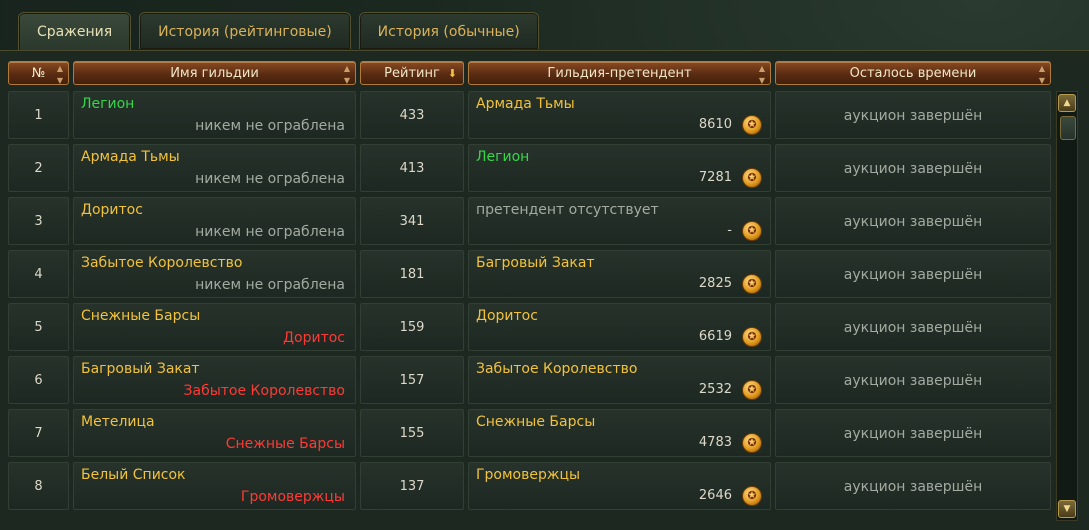  I want to click on contender-name: Доритос, so click(507, 316).